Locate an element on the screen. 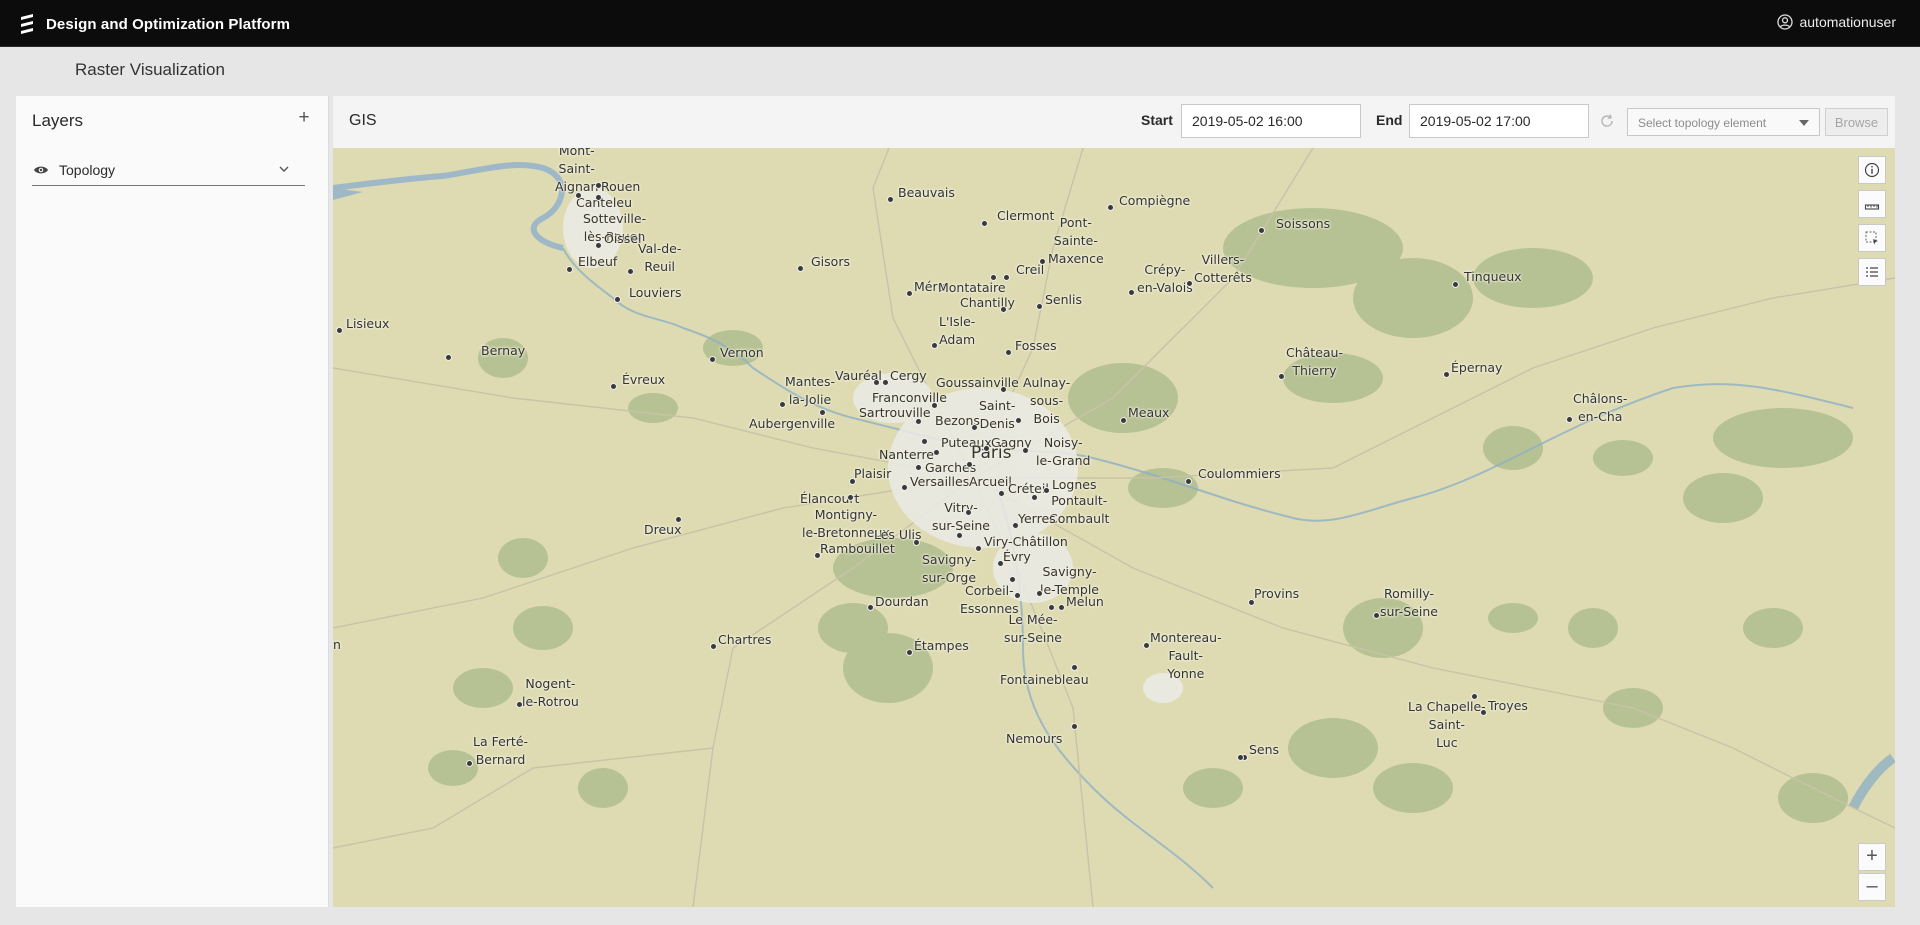  refresh-icon is located at coordinates (1607, 121).